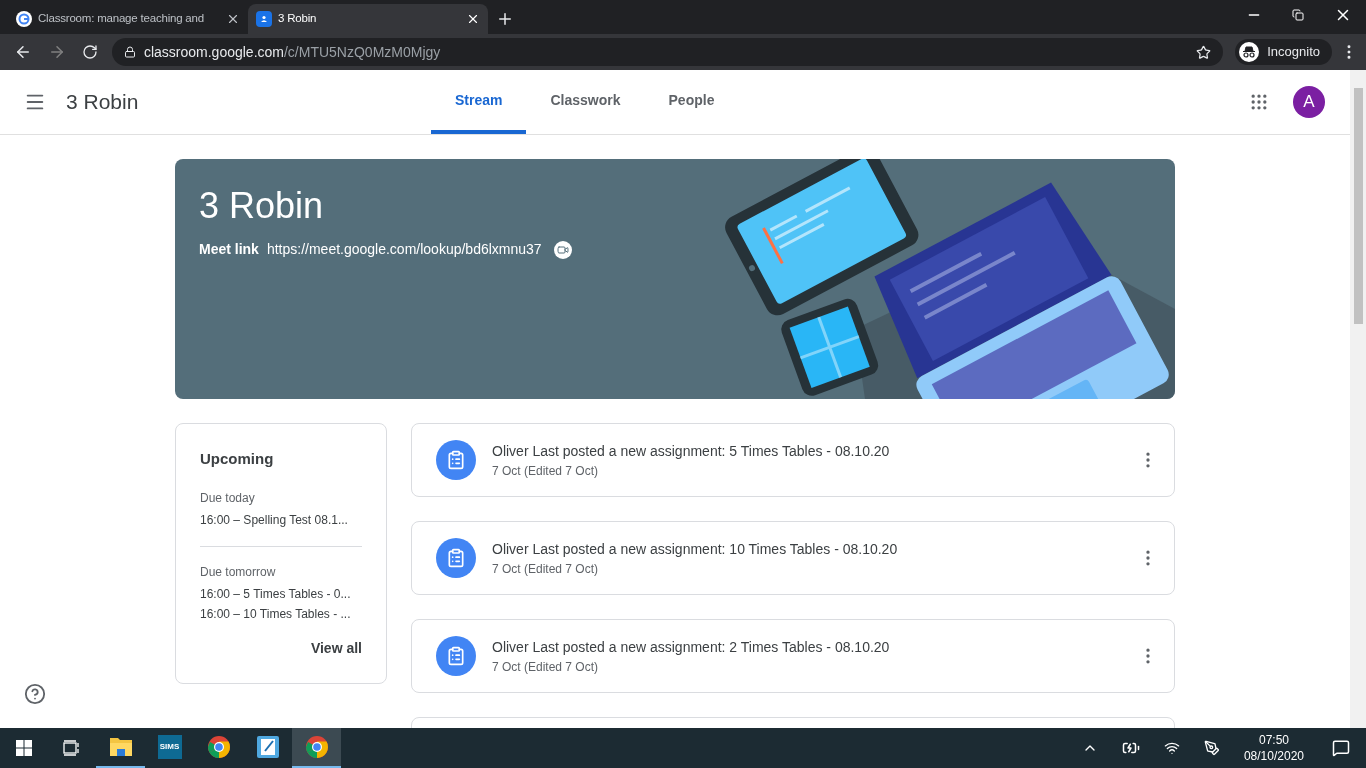 The width and height of the screenshot is (1366, 768). What do you see at coordinates (238, 572) in the screenshot?
I see `due-heading: Due tomorrow` at bounding box center [238, 572].